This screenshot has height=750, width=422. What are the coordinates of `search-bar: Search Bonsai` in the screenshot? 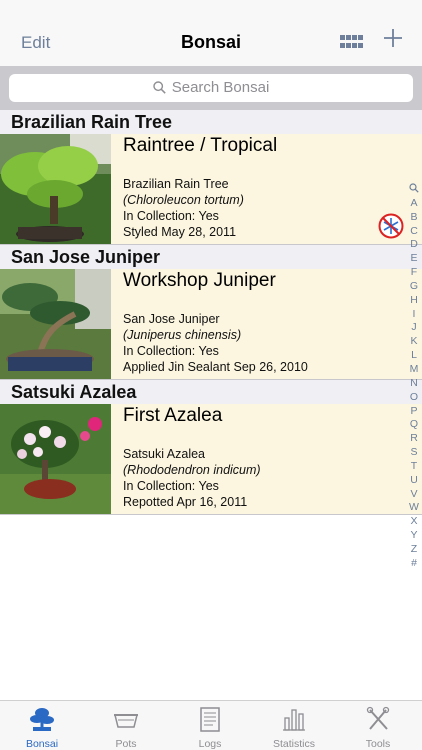 It's located at (211, 88).